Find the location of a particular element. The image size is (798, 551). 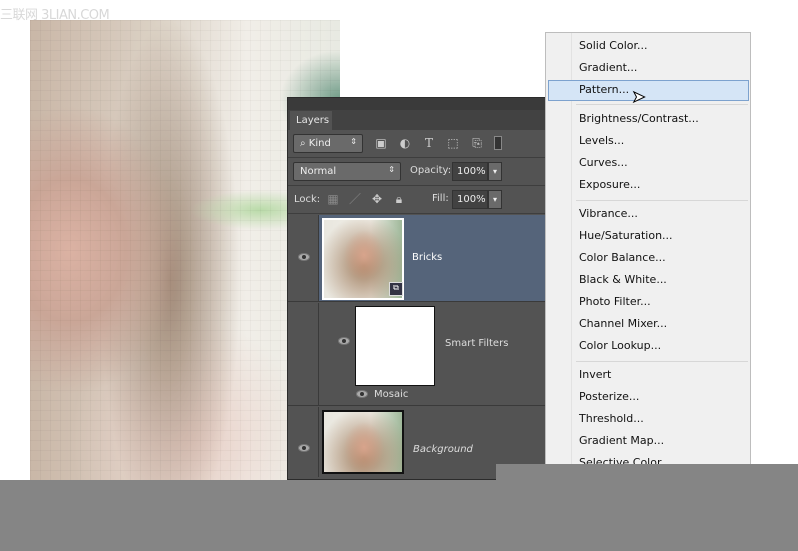

shape-layer-filter-icon: ⬚ is located at coordinates (453, 143).